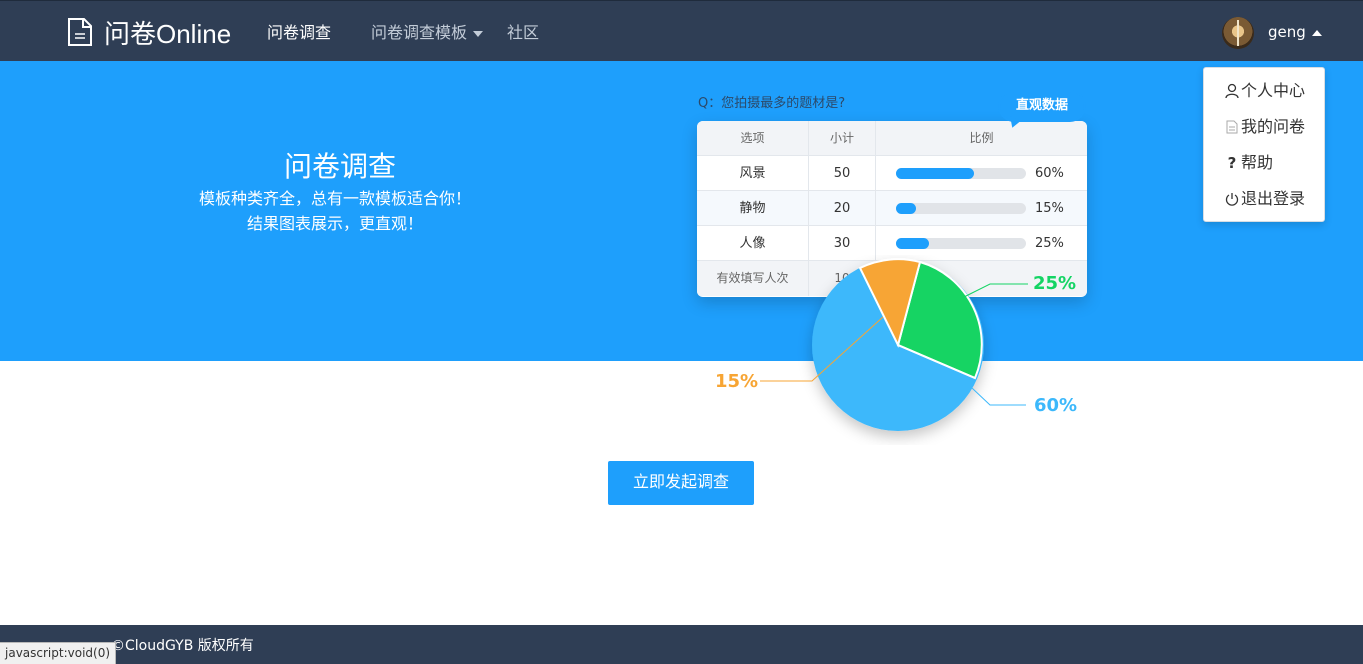 This screenshot has height=664, width=1363. I want to click on nav-survey-templates: 问卷调查模板, so click(427, 33).